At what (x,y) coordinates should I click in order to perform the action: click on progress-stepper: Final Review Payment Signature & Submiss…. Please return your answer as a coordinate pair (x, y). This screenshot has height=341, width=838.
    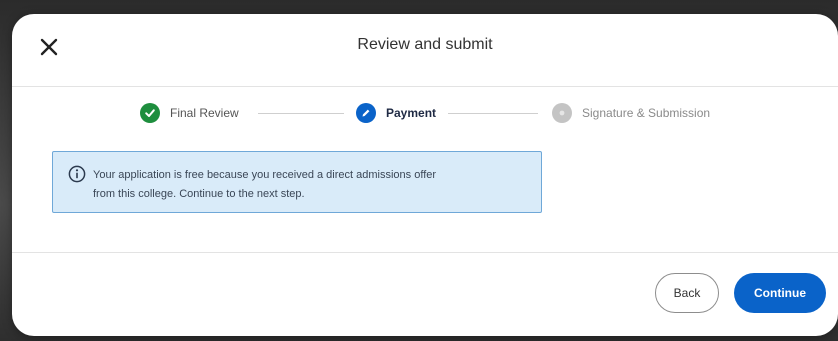
    Looking at the image, I should click on (425, 113).